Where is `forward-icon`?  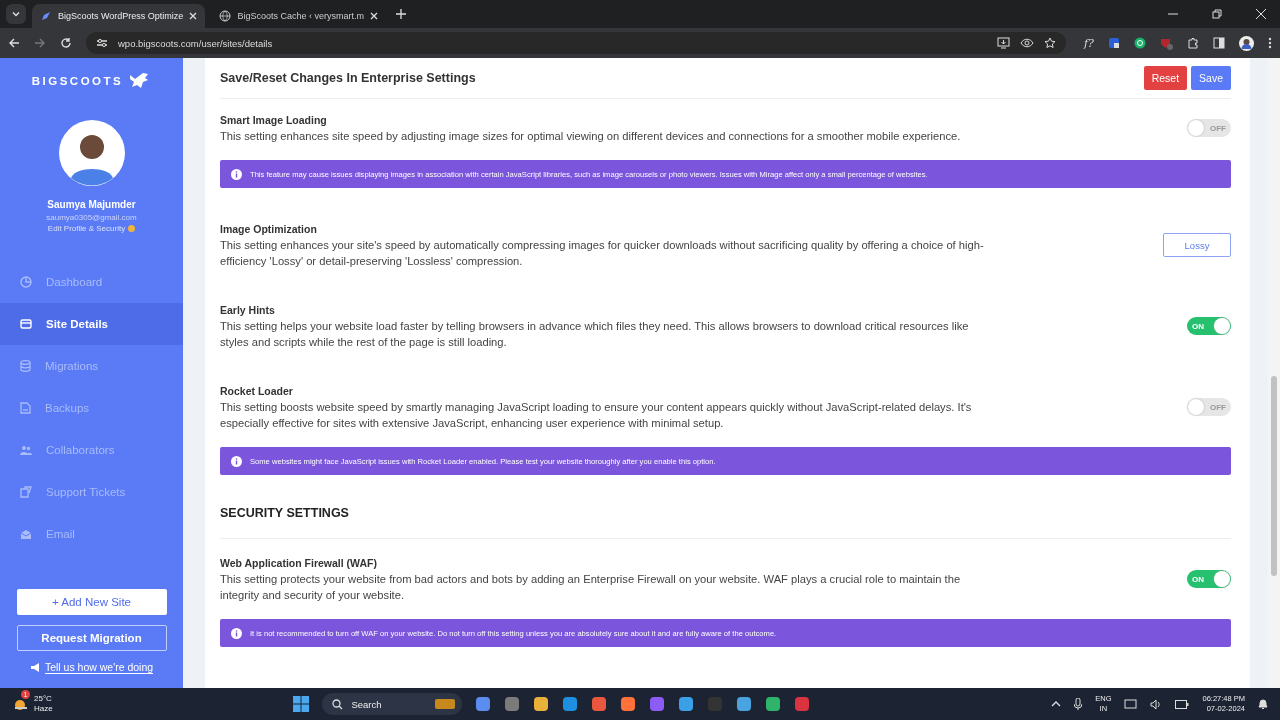
forward-icon is located at coordinates (40, 43).